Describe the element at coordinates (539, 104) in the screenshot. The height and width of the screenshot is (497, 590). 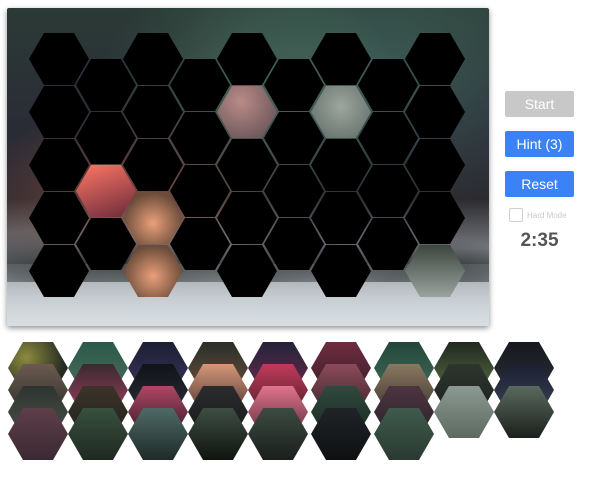
I see `start-button: Start` at that location.